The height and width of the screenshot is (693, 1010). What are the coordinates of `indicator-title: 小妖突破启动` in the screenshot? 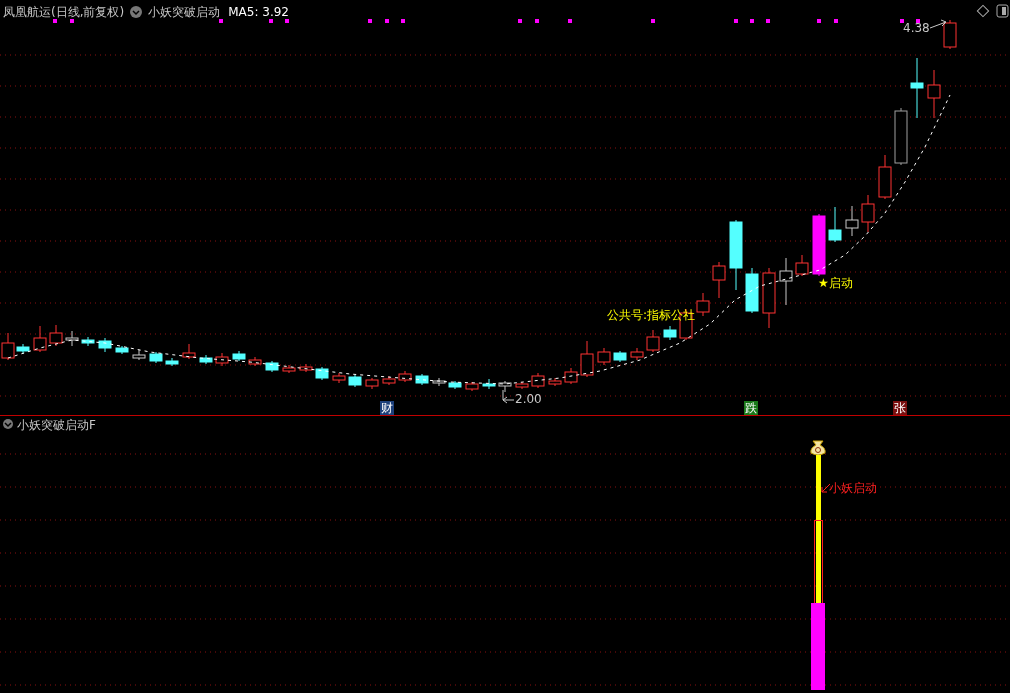 It's located at (184, 12).